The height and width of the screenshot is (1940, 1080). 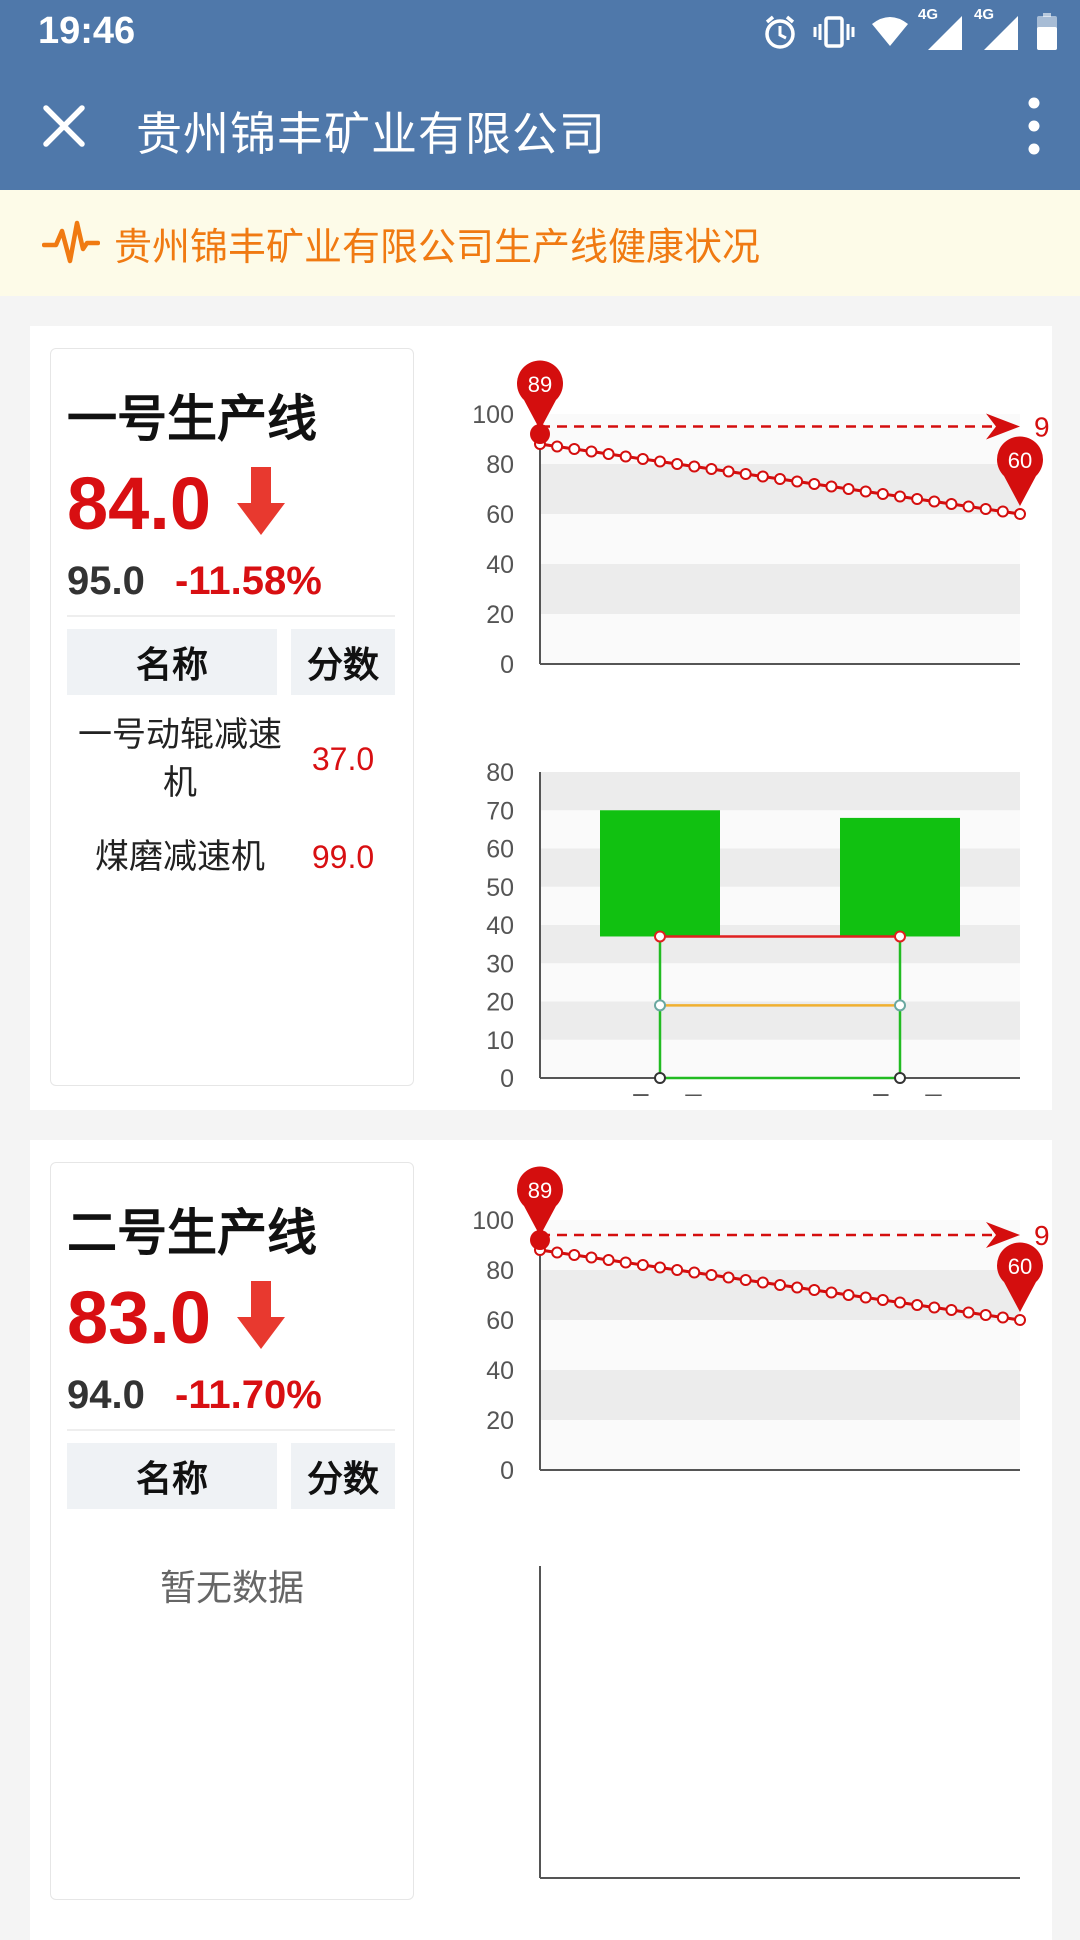 I want to click on markline-label: 94, so click(x=1042, y=1235).